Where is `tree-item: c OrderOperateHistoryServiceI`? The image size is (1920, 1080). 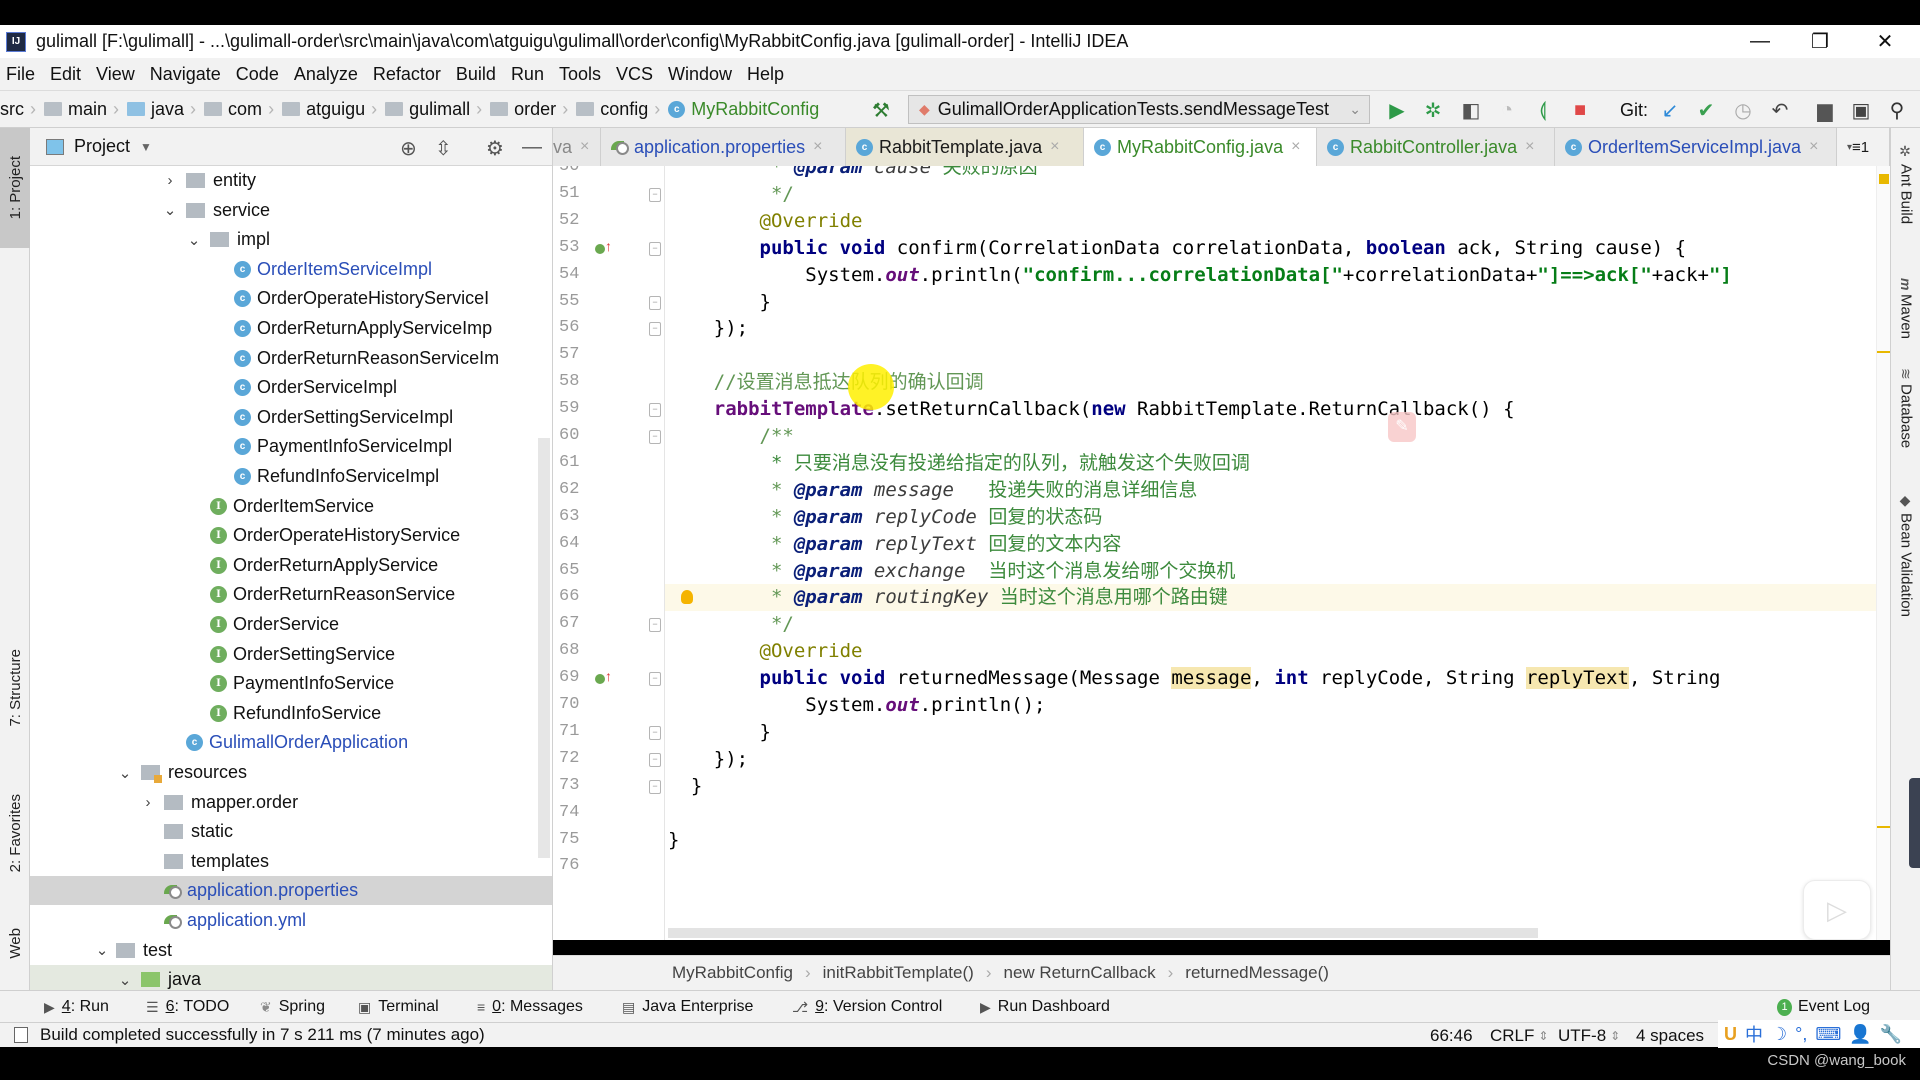
tree-item: c OrderOperateHistoryServiceI is located at coordinates (291, 298).